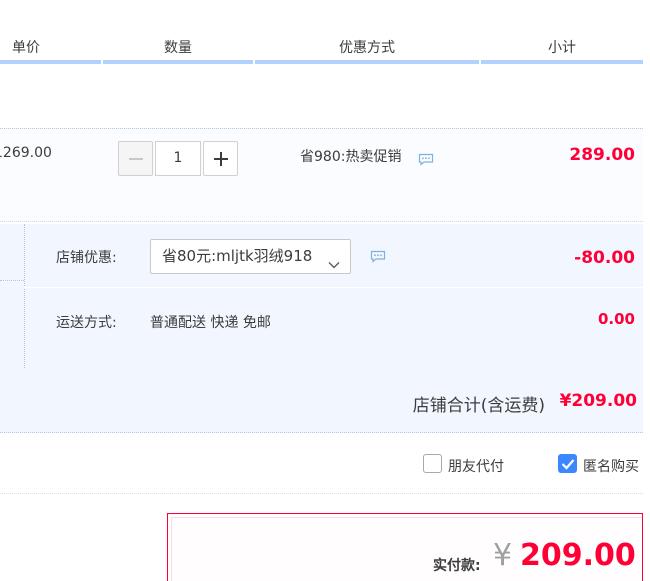  What do you see at coordinates (503, 555) in the screenshot?
I see `currency-symbol: ¥` at bounding box center [503, 555].